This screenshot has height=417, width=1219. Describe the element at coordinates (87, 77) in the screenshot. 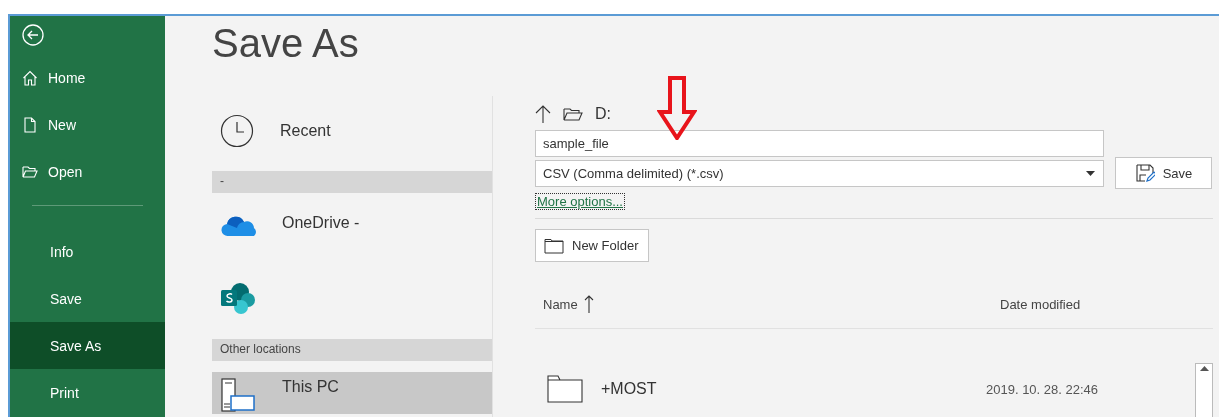

I see `sidebar-item: Home` at that location.